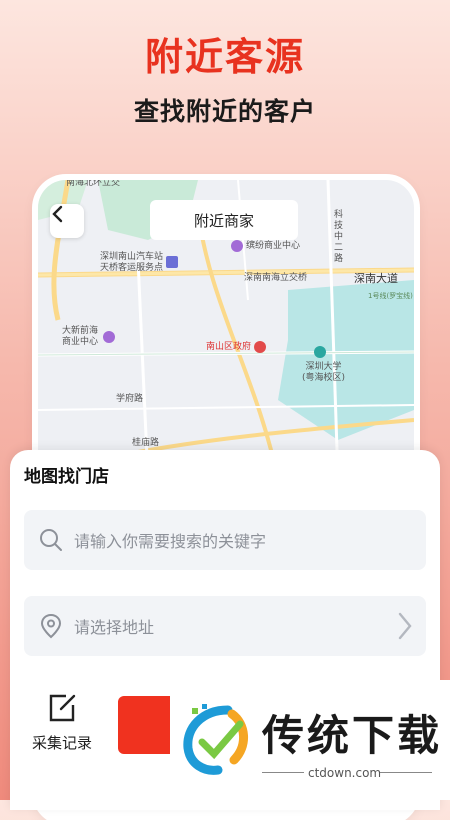 The width and height of the screenshot is (450, 820). What do you see at coordinates (80, 336) in the screenshot?
I see `map-label-dxqh: 大新前海 商业中心` at bounding box center [80, 336].